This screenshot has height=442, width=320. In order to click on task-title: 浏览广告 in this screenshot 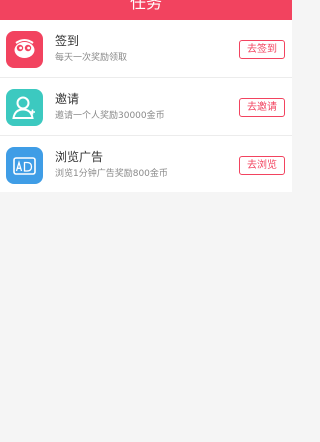, I will do `click(79, 157)`.